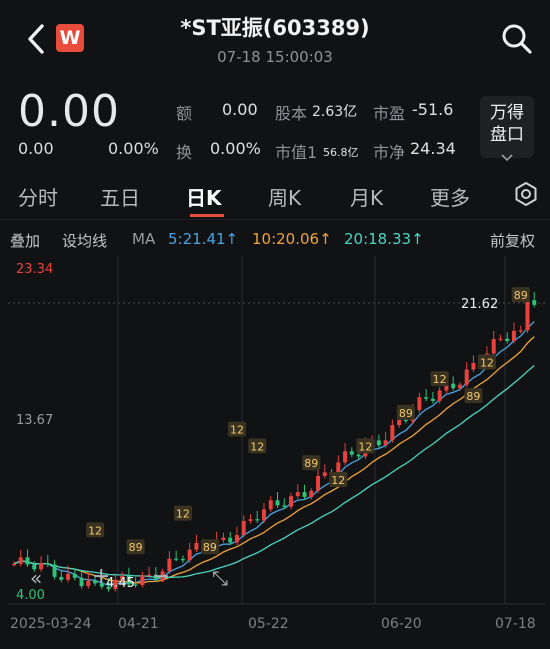 Image resolution: width=550 pixels, height=649 pixels. Describe the element at coordinates (133, 148) in the screenshot. I see `price-change-pct: 0.00%` at that location.